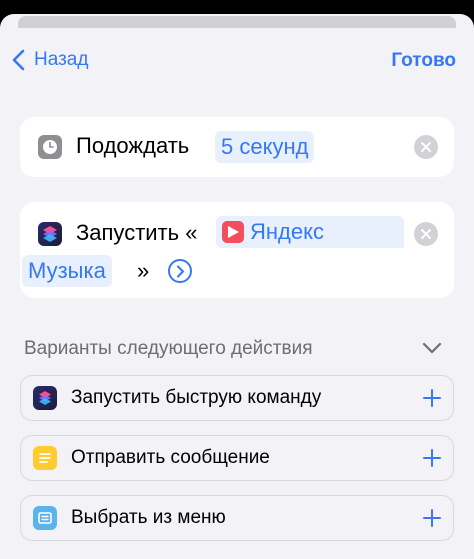  Describe the element at coordinates (287, 231) in the screenshot. I see `shortcut-name-line1: Яндекс` at that location.